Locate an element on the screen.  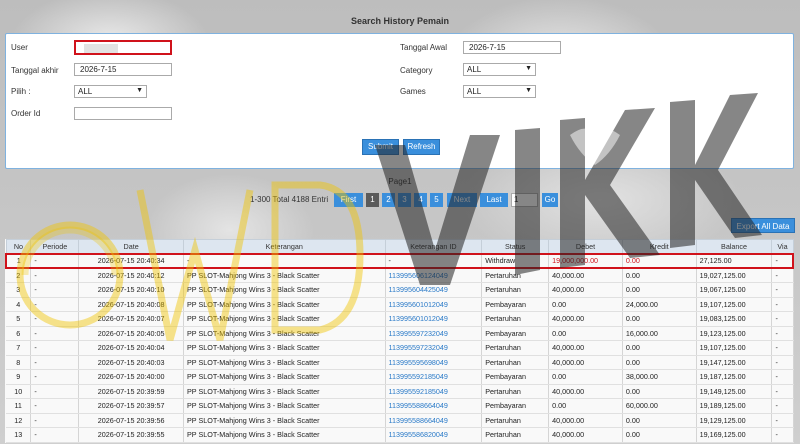
page-button-2: 2 is located at coordinates (388, 200).